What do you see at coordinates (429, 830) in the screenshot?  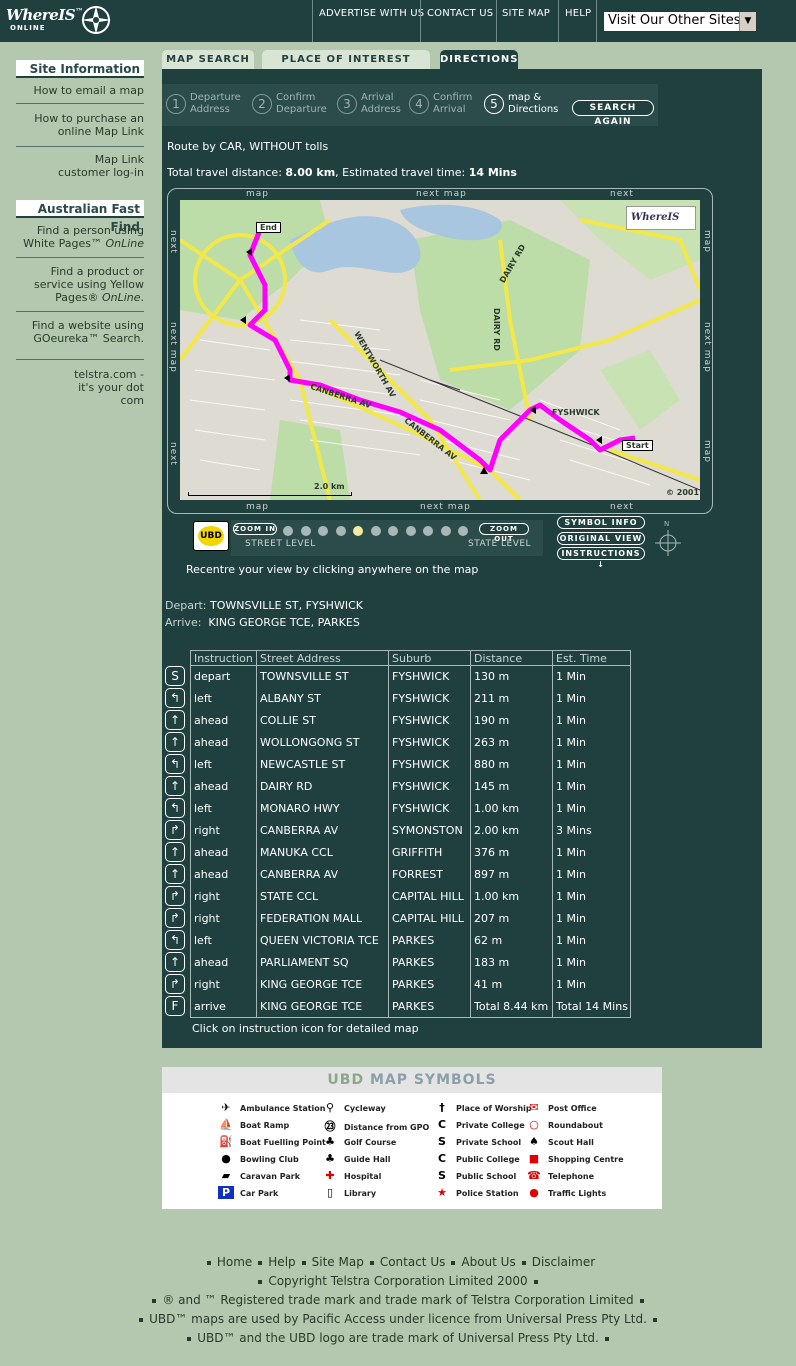 I see `cell-suburb: SYMONSTON` at bounding box center [429, 830].